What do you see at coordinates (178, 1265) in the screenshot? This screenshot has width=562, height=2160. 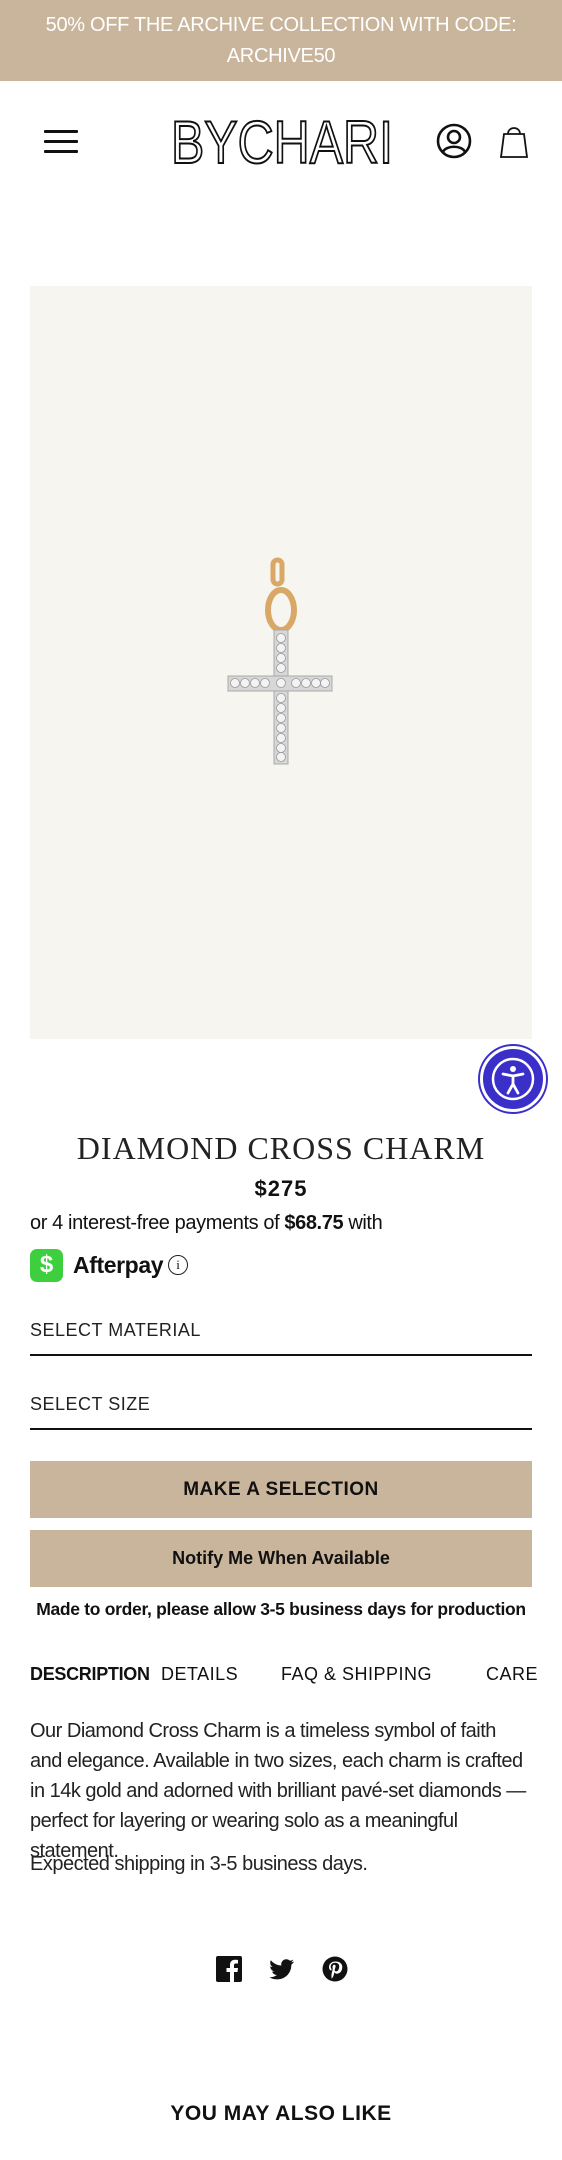 I see `info-icon: i` at bounding box center [178, 1265].